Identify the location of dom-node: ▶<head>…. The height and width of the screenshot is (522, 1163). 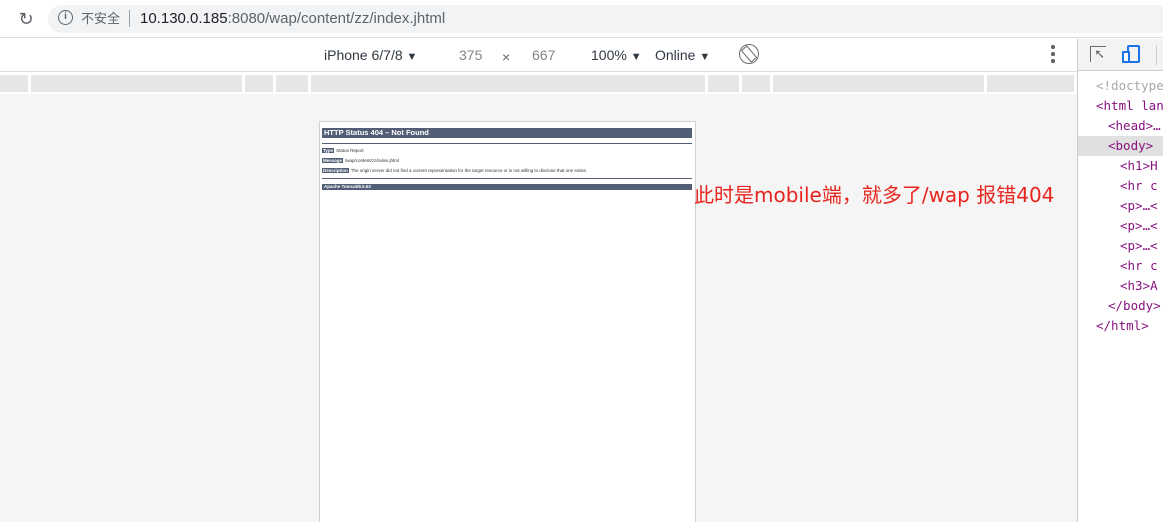
(1135, 126).